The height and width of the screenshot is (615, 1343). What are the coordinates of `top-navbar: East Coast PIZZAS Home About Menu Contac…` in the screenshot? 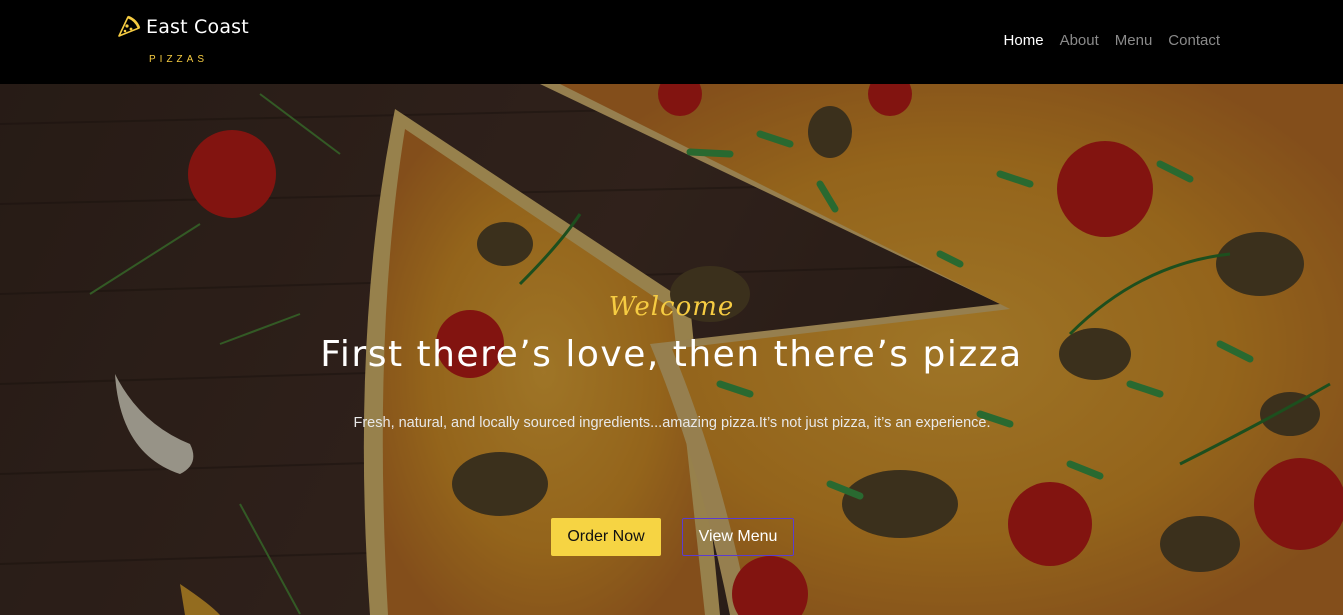 It's located at (671, 42).